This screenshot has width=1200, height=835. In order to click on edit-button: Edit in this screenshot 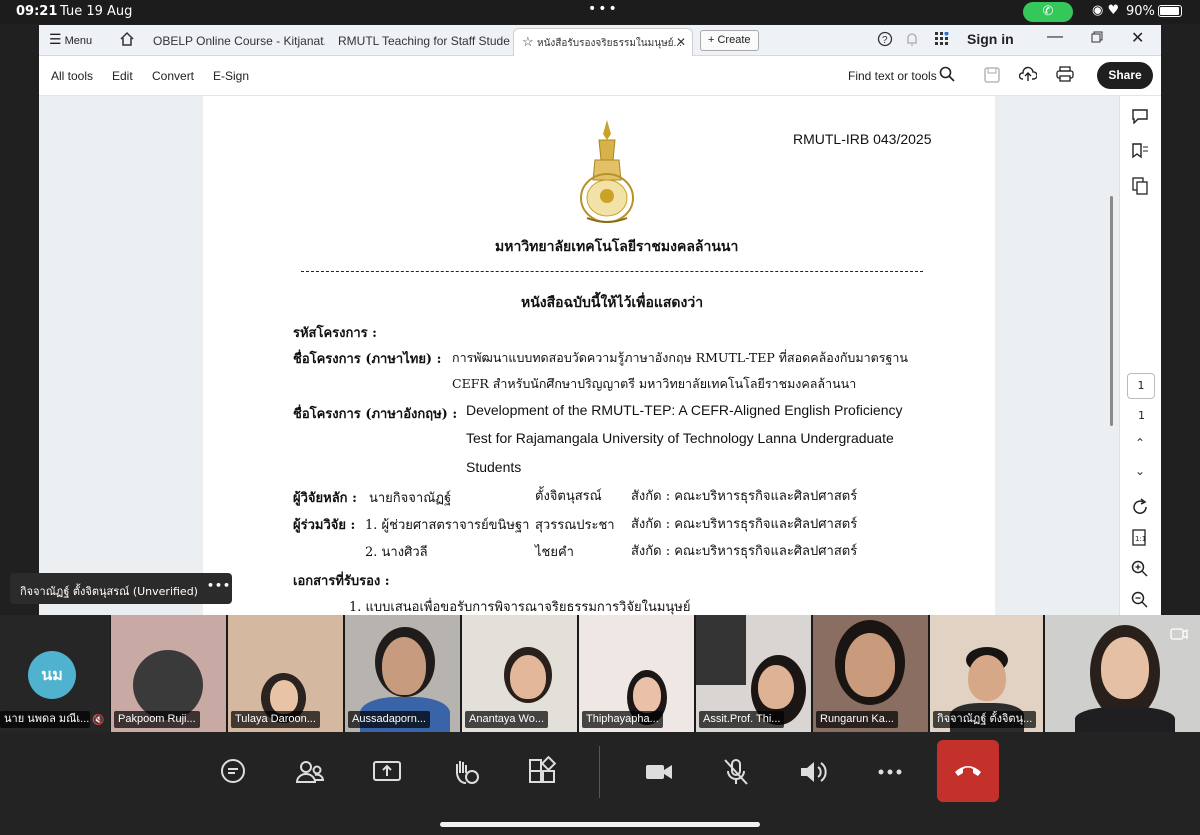, I will do `click(122, 76)`.